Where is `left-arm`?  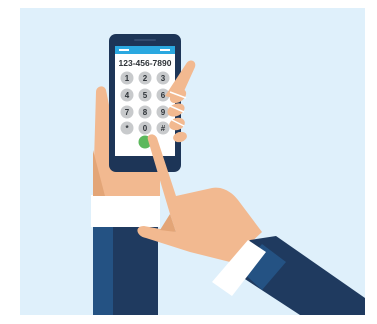
left-arm is located at coordinates (125, 255).